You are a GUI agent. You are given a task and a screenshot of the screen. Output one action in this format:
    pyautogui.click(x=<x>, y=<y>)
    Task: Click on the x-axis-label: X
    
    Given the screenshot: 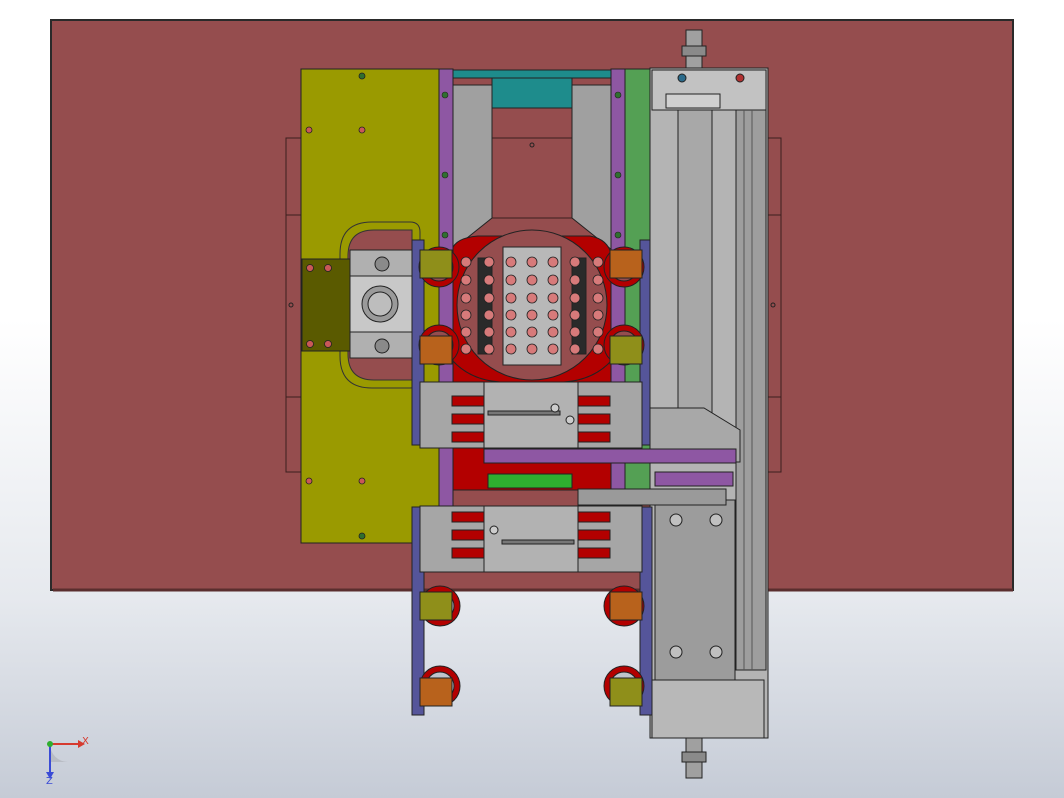 What is the action you would take?
    pyautogui.click(x=85, y=741)
    